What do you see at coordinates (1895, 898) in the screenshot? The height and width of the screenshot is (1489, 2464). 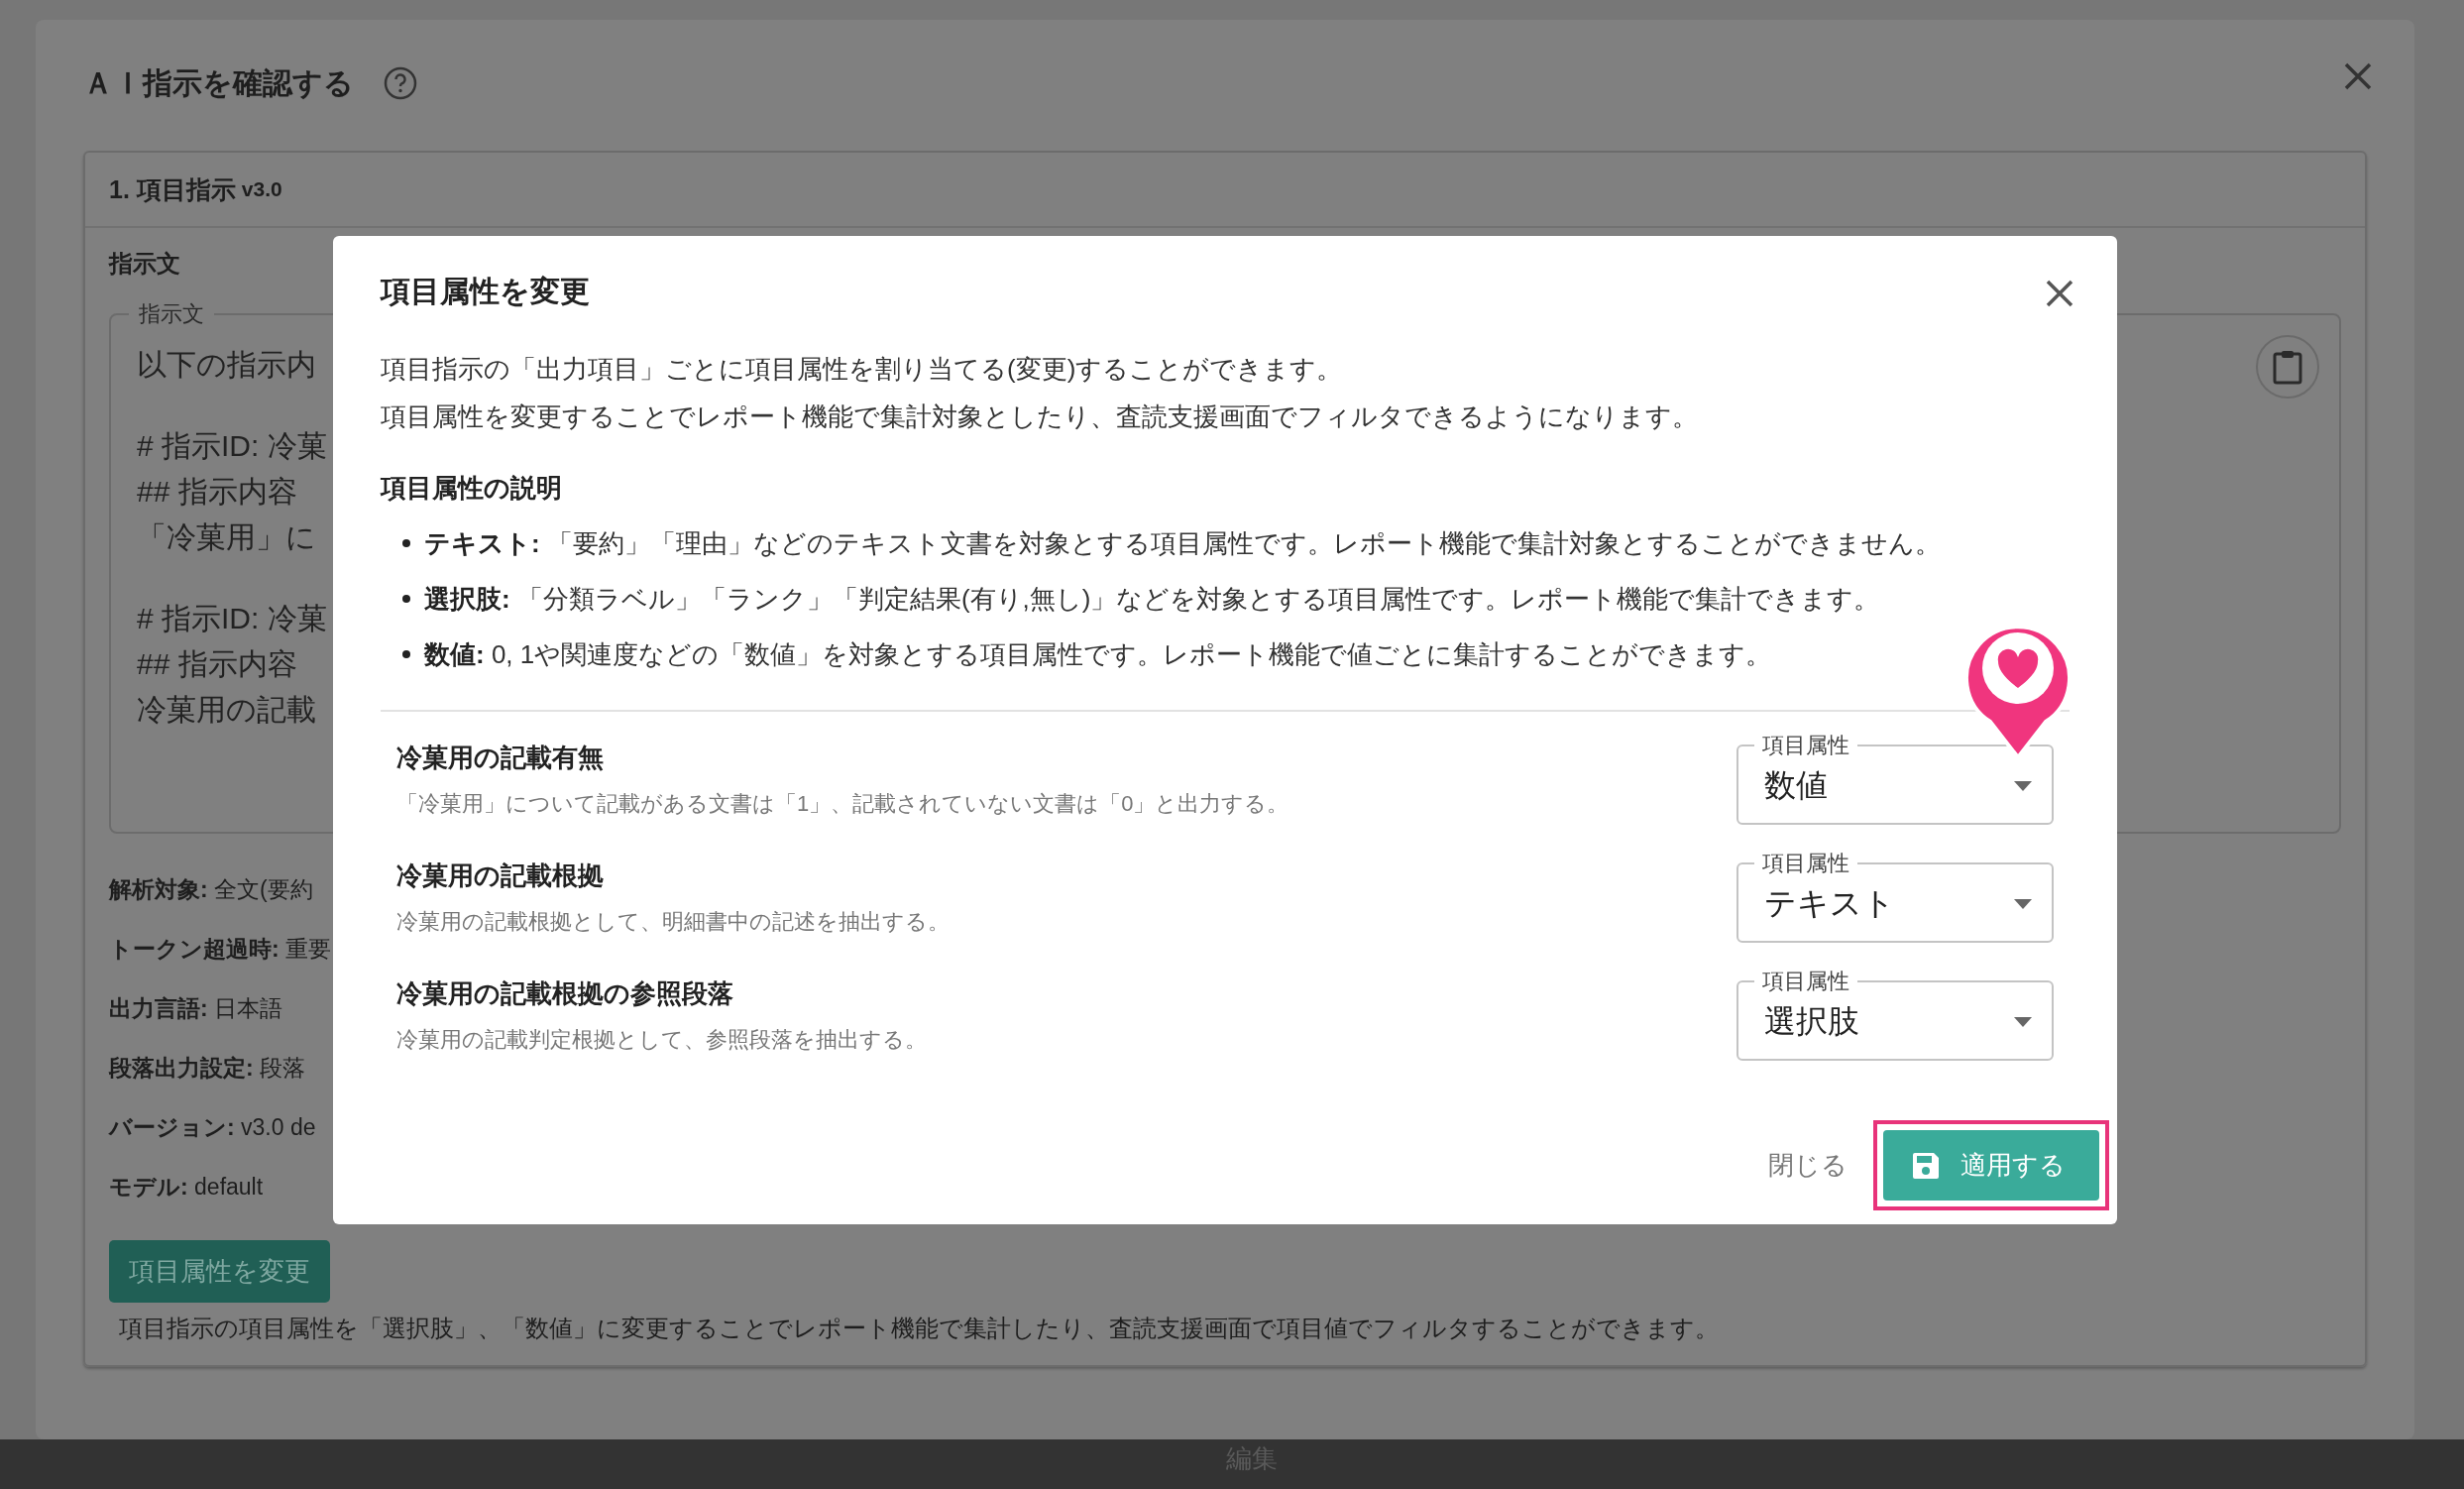 I see `attribute-select: 項目属性 テキスト` at bounding box center [1895, 898].